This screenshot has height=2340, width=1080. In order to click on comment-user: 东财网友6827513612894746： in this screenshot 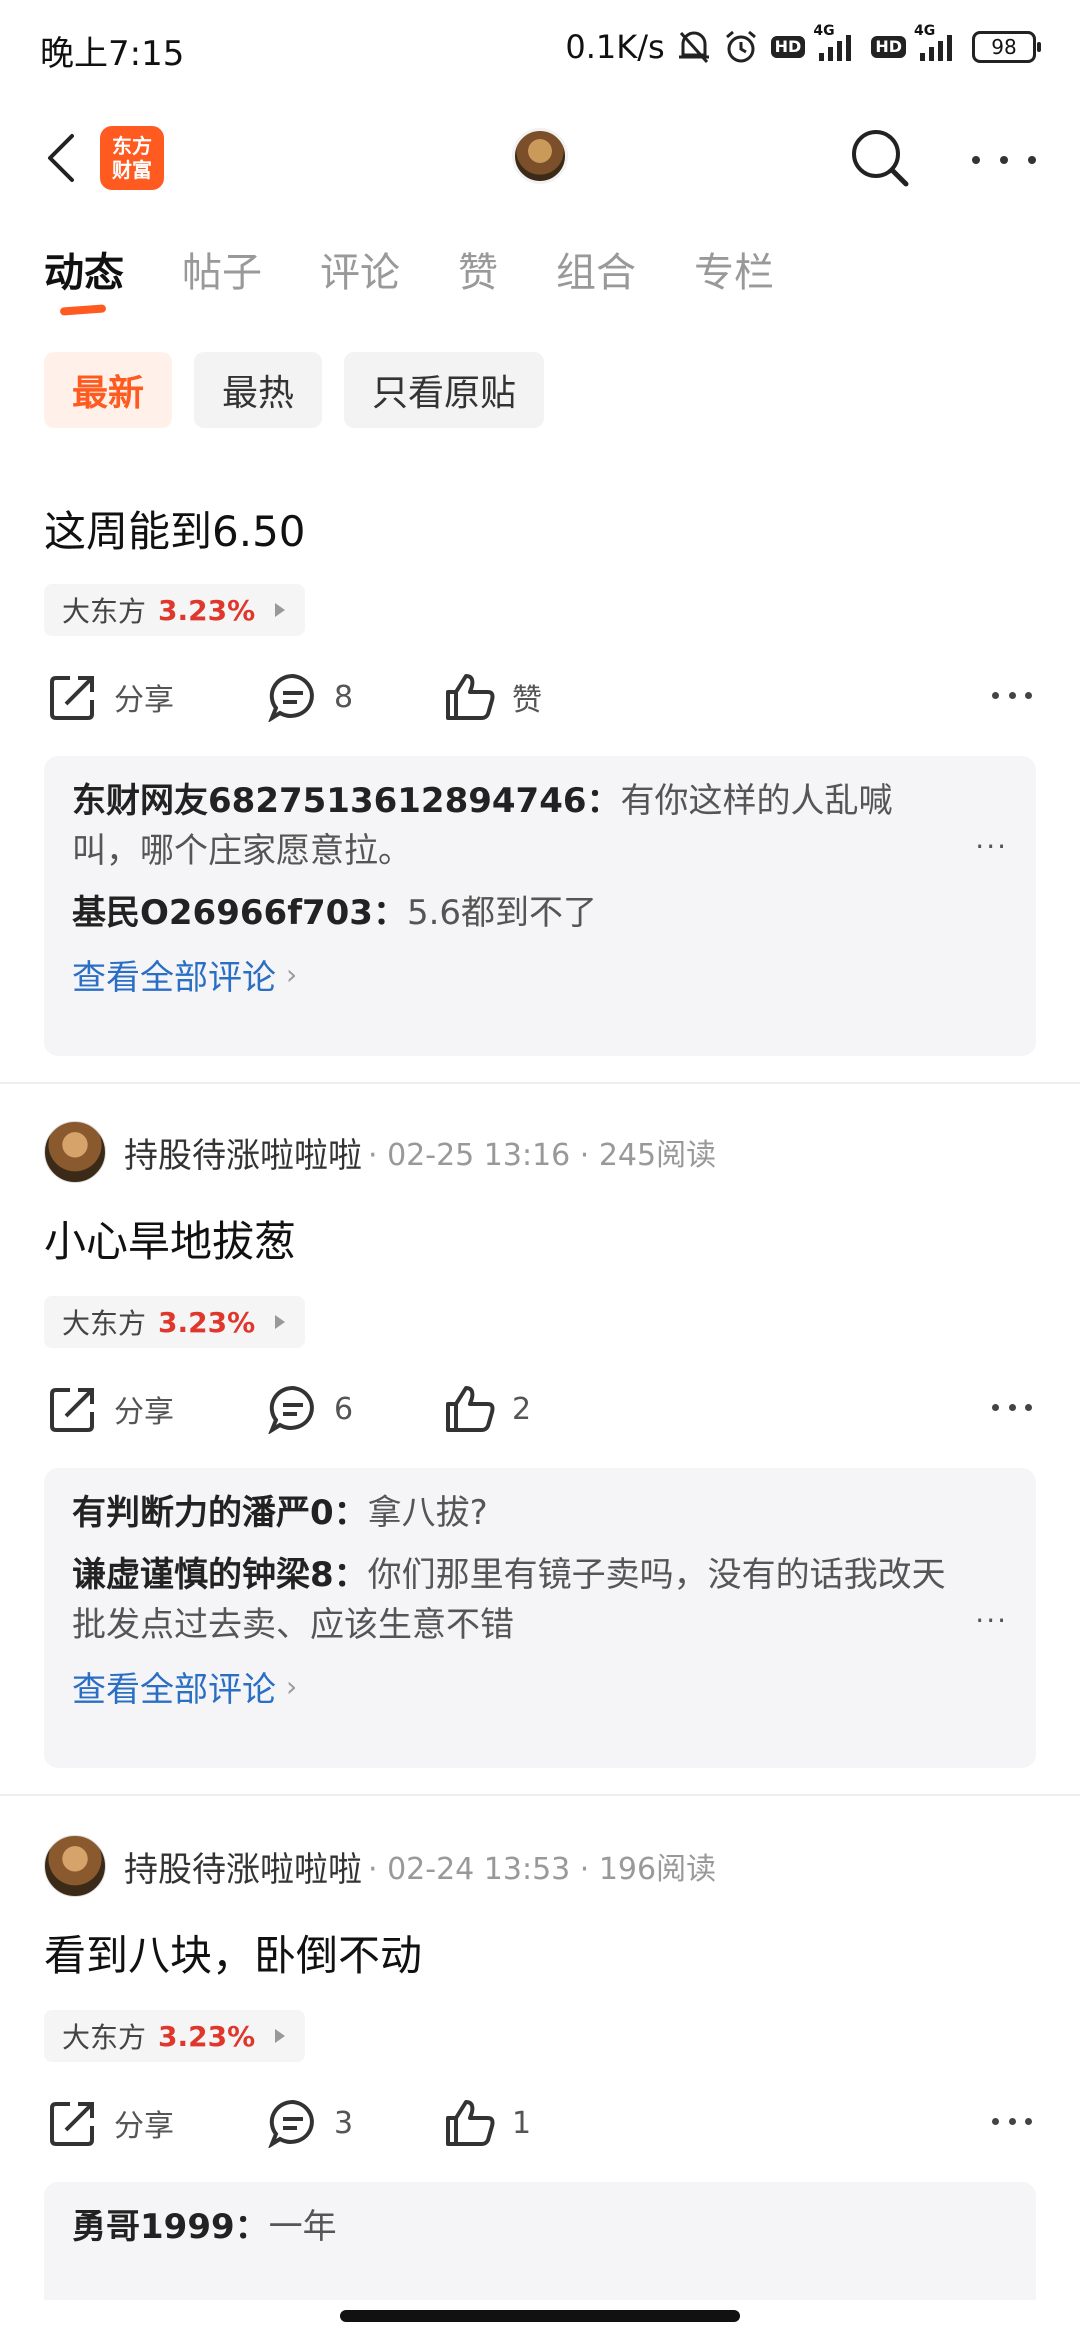, I will do `click(346, 801)`.